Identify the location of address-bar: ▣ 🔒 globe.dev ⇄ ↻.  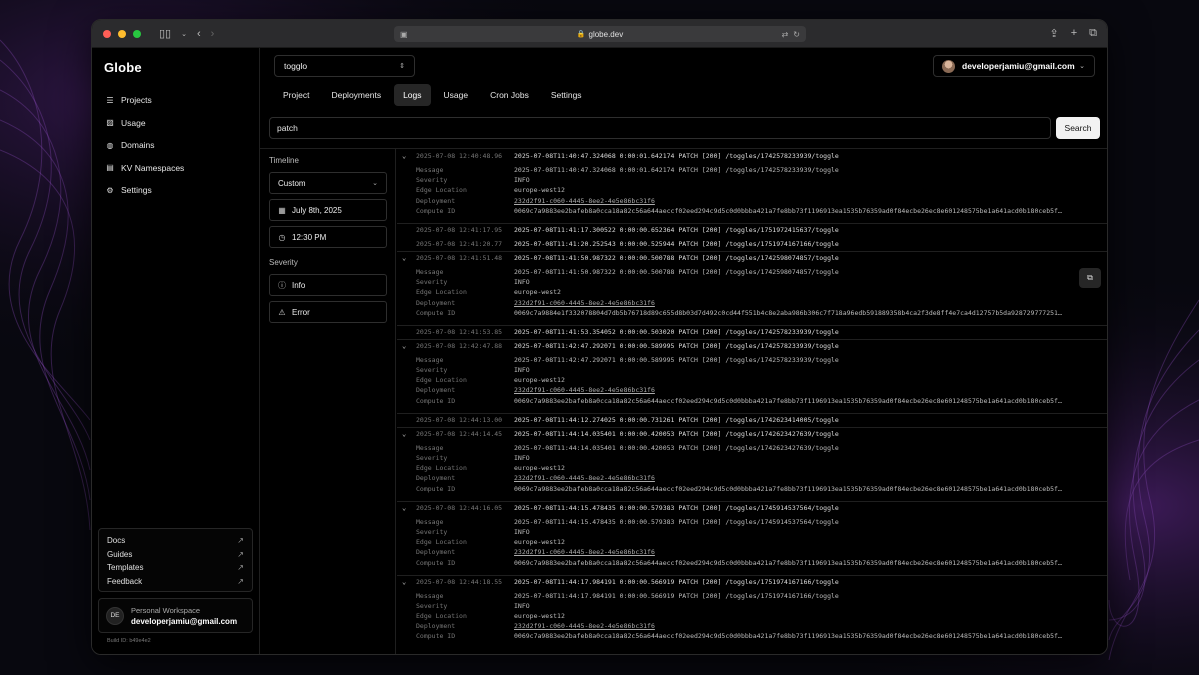
(600, 34).